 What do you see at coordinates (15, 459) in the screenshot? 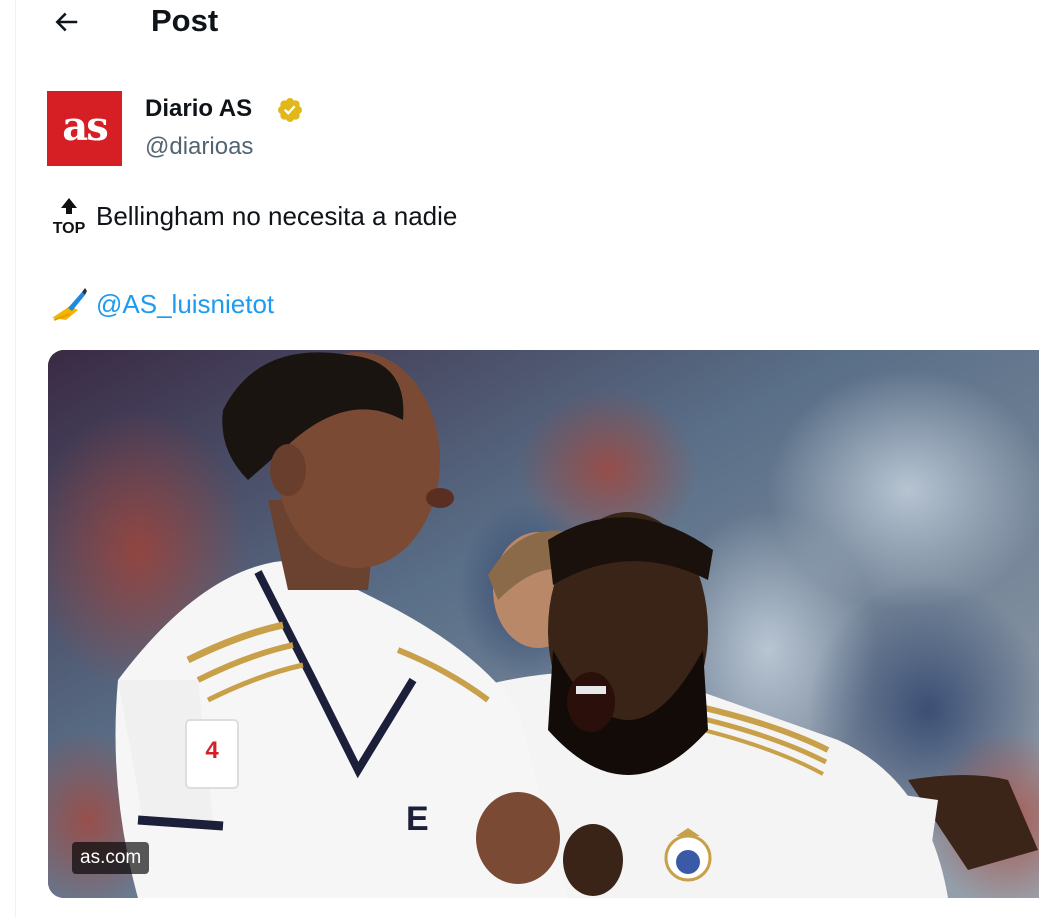
I see `timeline-border` at bounding box center [15, 459].